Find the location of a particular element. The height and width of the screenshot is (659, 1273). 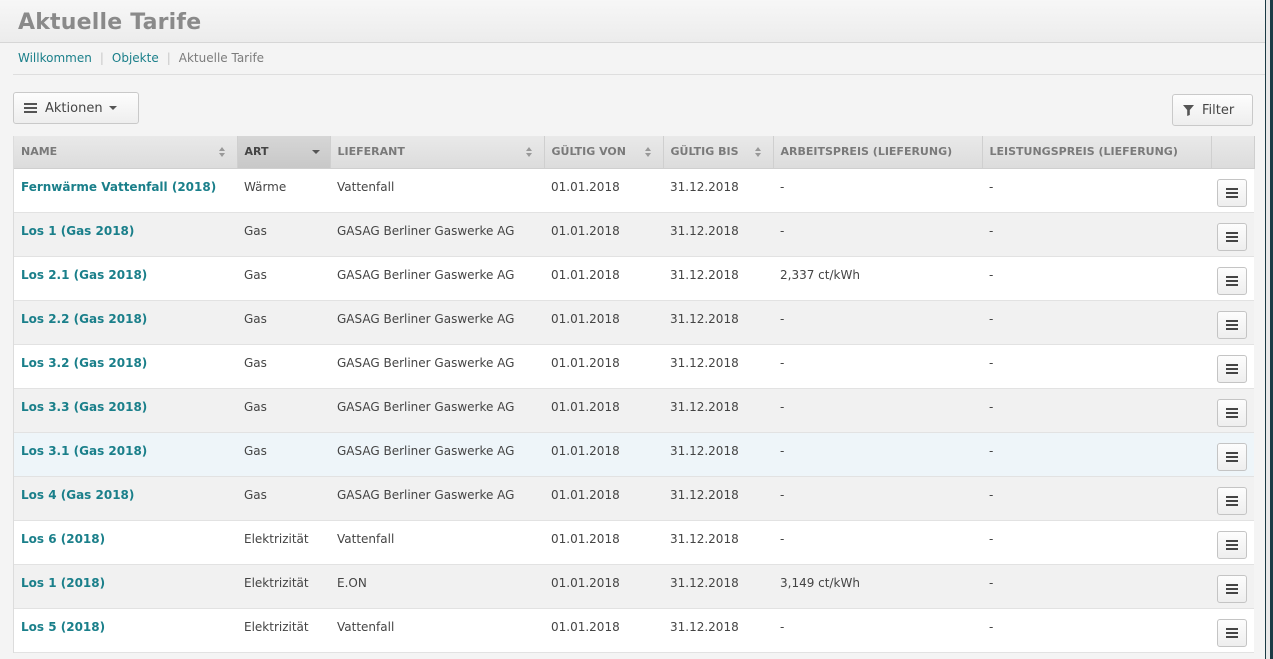

cell-name: Los 3.2 (Gas 2018) is located at coordinates (125, 366).